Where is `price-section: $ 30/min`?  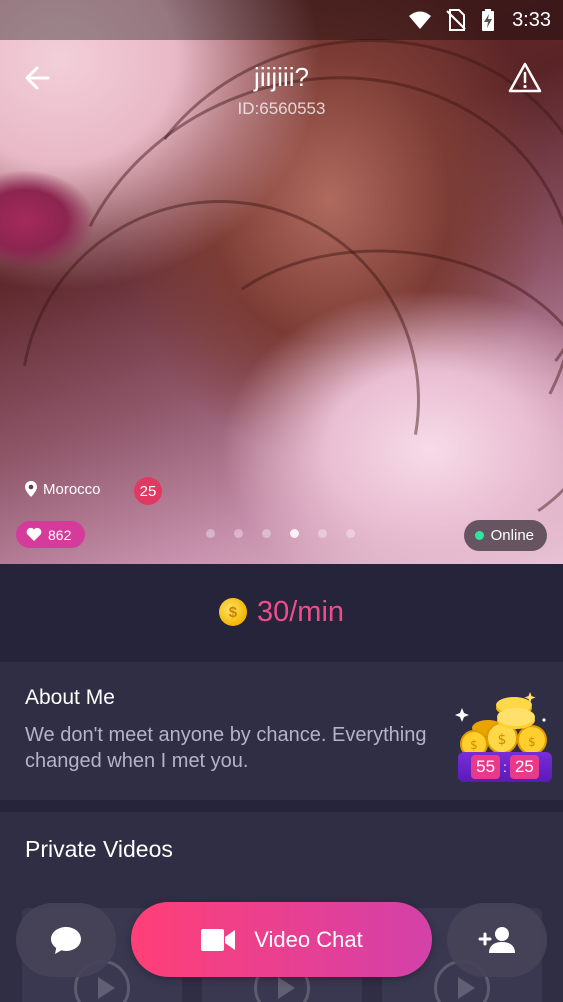 price-section: $ 30/min is located at coordinates (281, 612).